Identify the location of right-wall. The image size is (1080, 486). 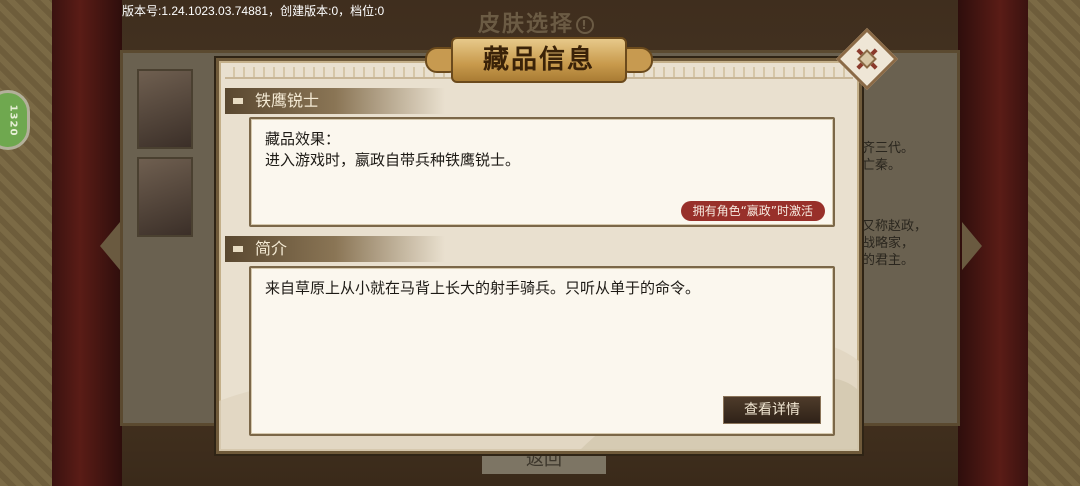
(1051, 243).